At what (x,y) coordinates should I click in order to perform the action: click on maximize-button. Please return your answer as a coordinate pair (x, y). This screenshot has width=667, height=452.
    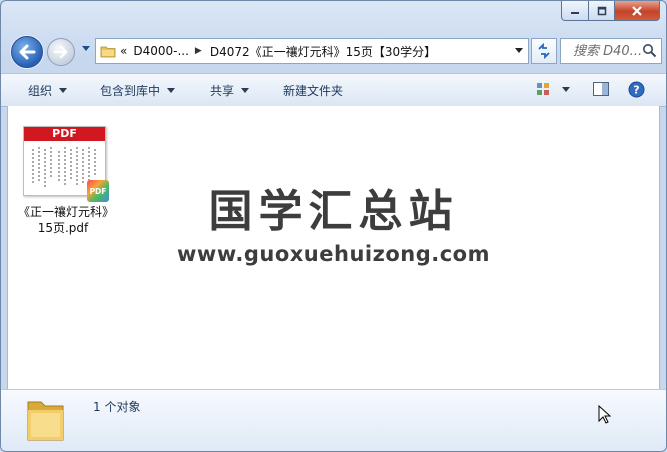
    Looking at the image, I should click on (602, 11).